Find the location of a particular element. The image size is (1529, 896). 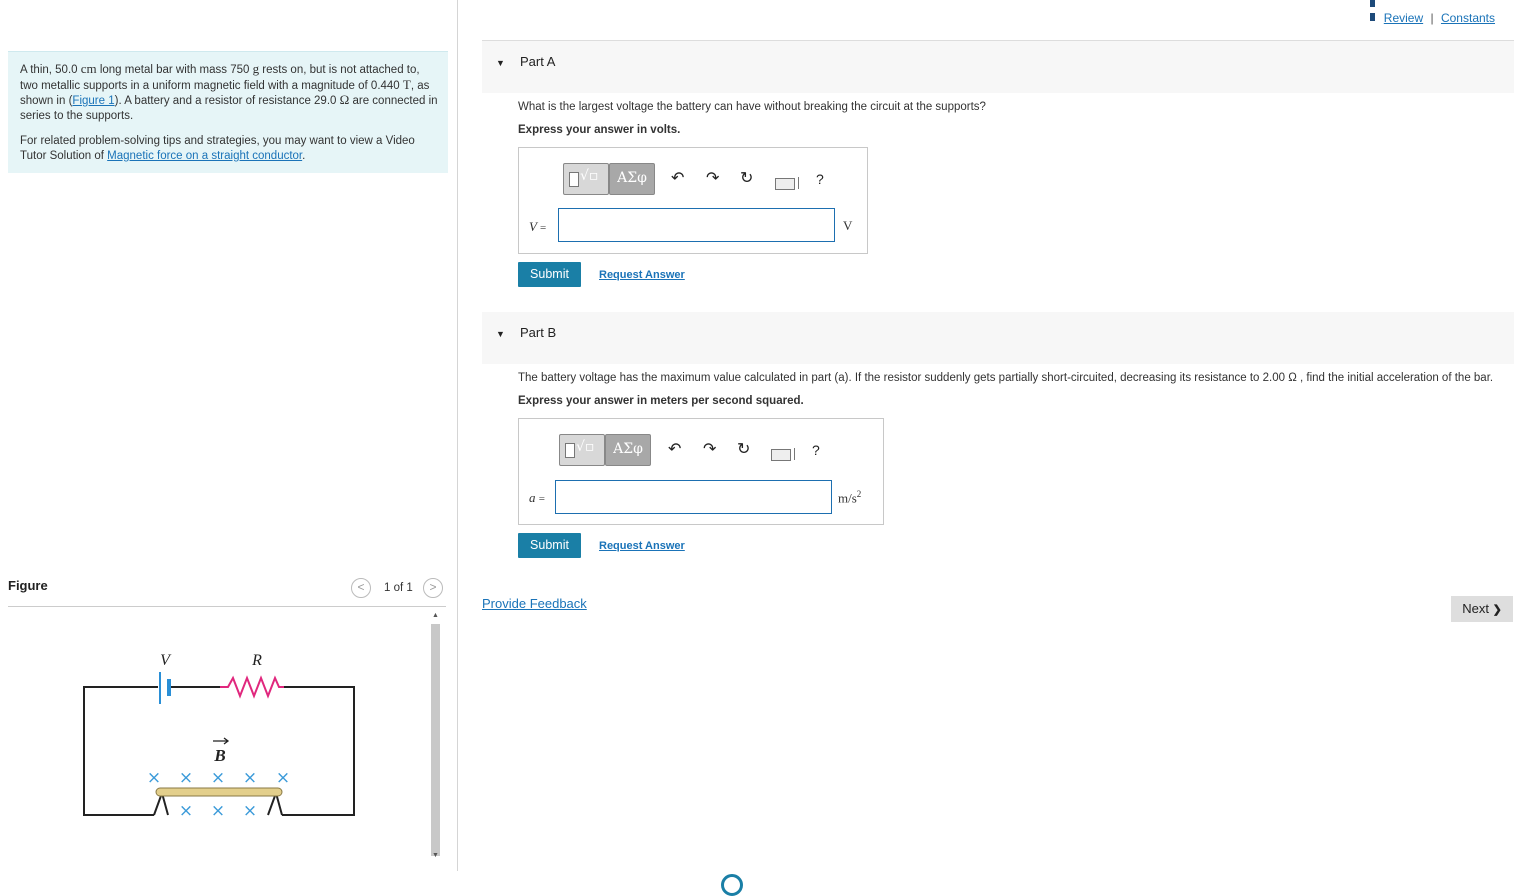

figure-next-button: > is located at coordinates (433, 588).